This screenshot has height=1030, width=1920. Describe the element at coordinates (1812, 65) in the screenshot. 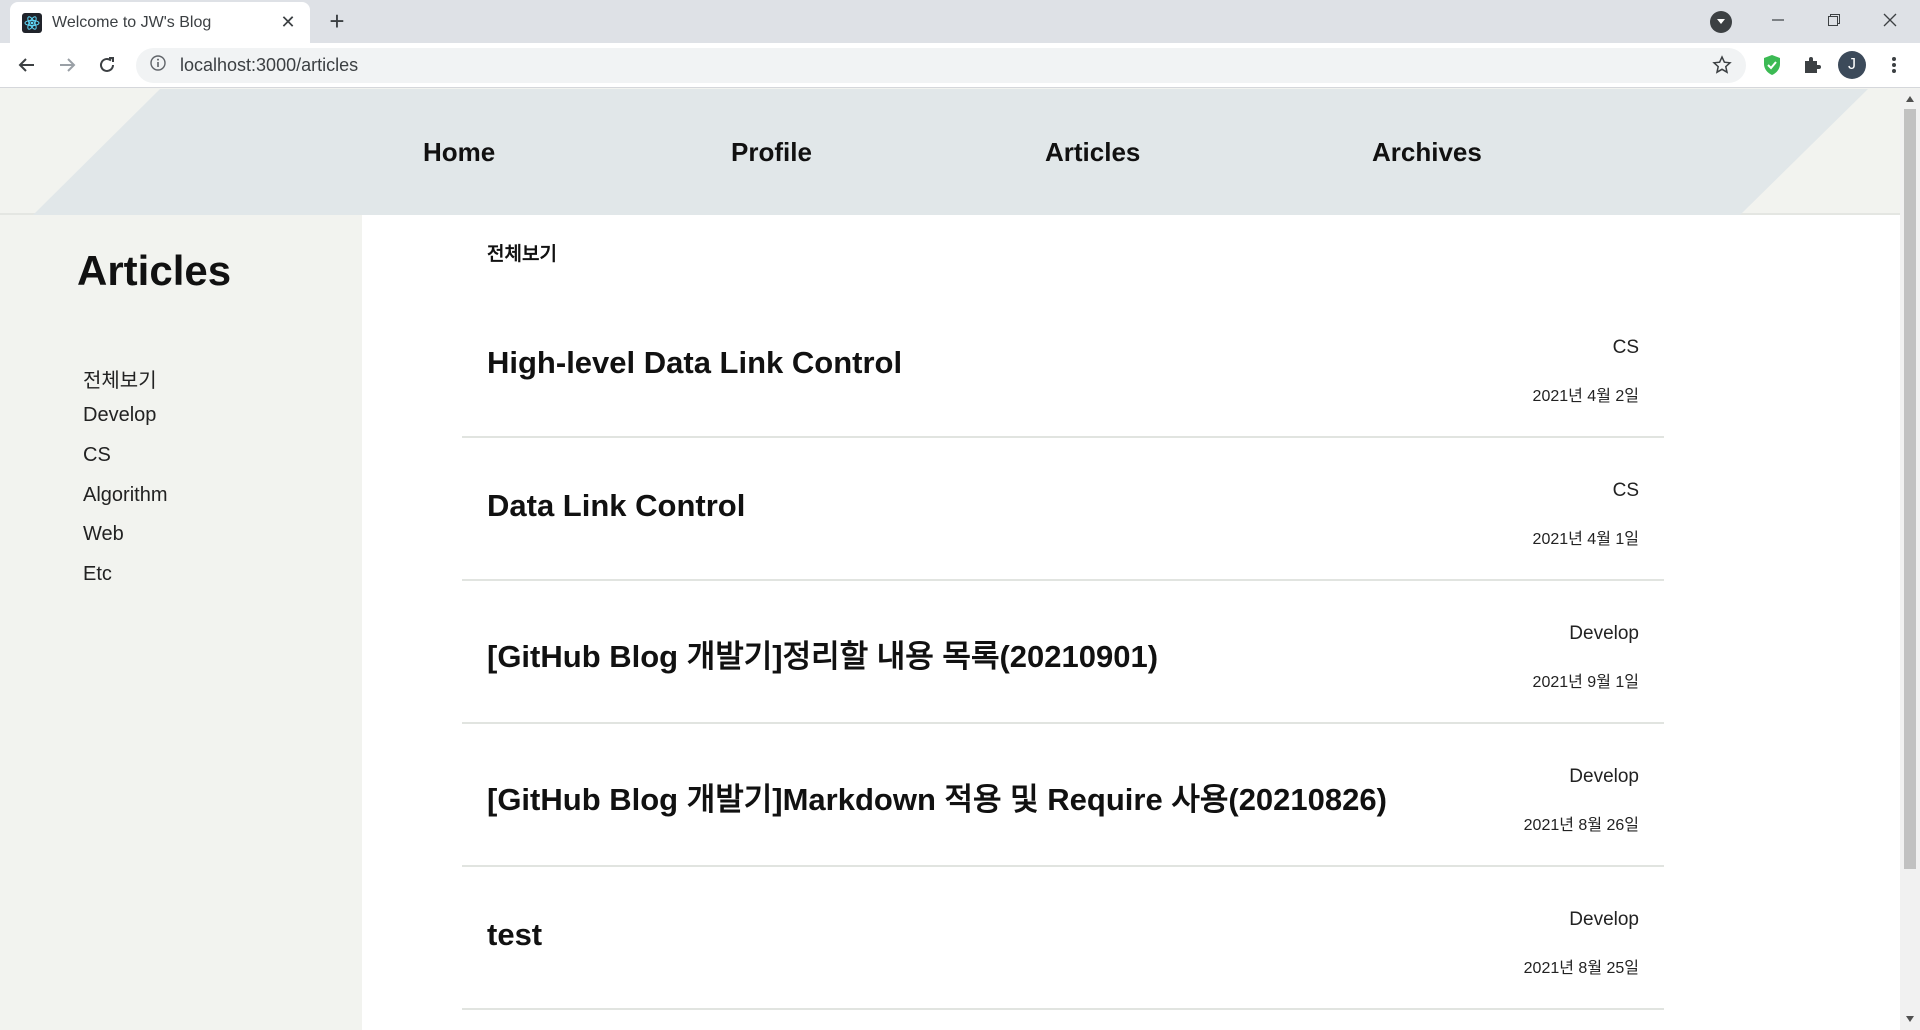

I see `extensions-puzzle-icon` at that location.